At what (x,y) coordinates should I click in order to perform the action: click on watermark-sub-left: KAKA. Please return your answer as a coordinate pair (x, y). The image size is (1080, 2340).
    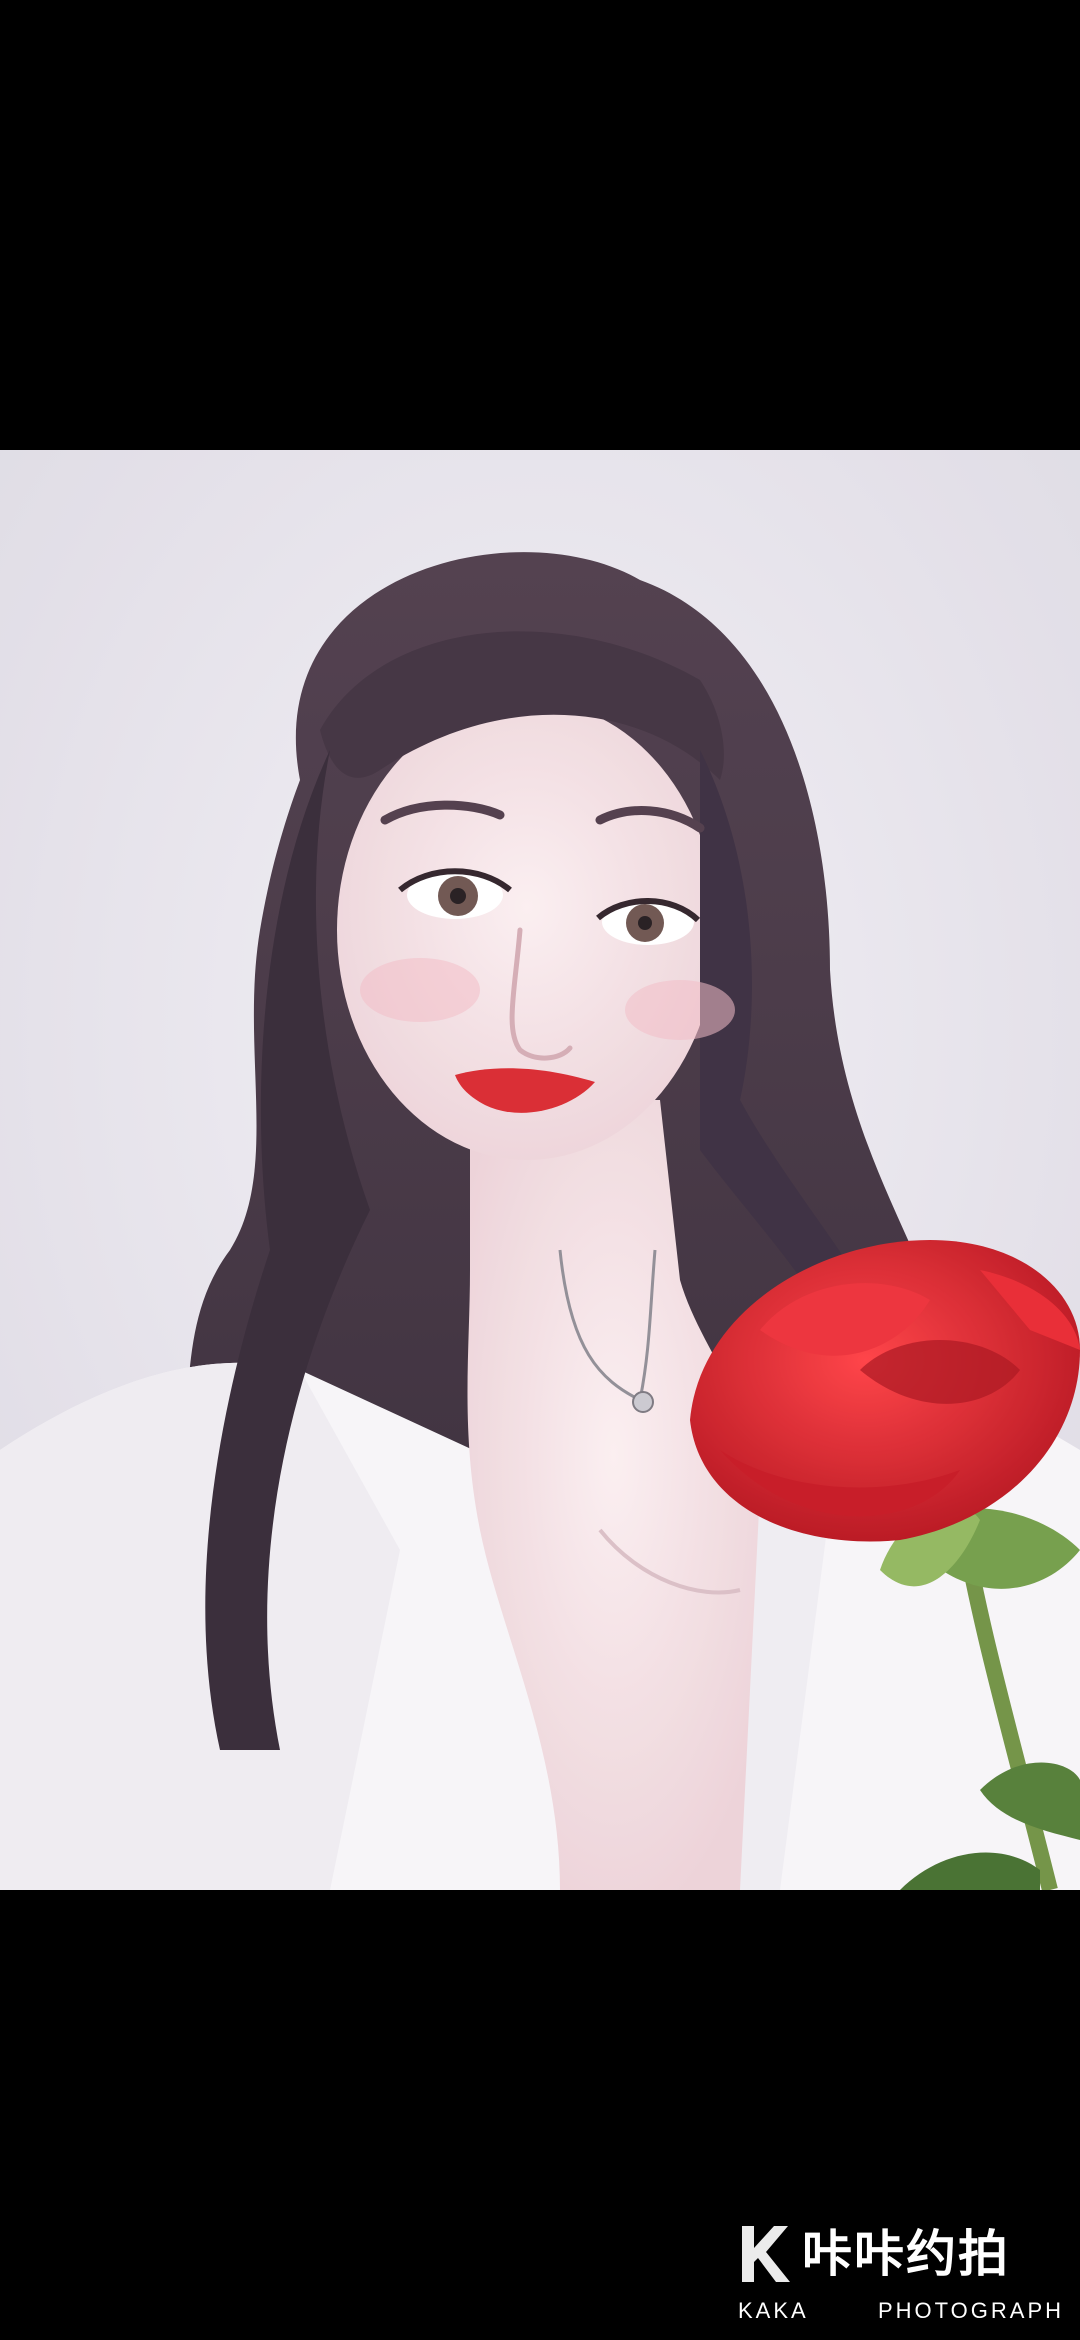
    Looking at the image, I should click on (773, 2310).